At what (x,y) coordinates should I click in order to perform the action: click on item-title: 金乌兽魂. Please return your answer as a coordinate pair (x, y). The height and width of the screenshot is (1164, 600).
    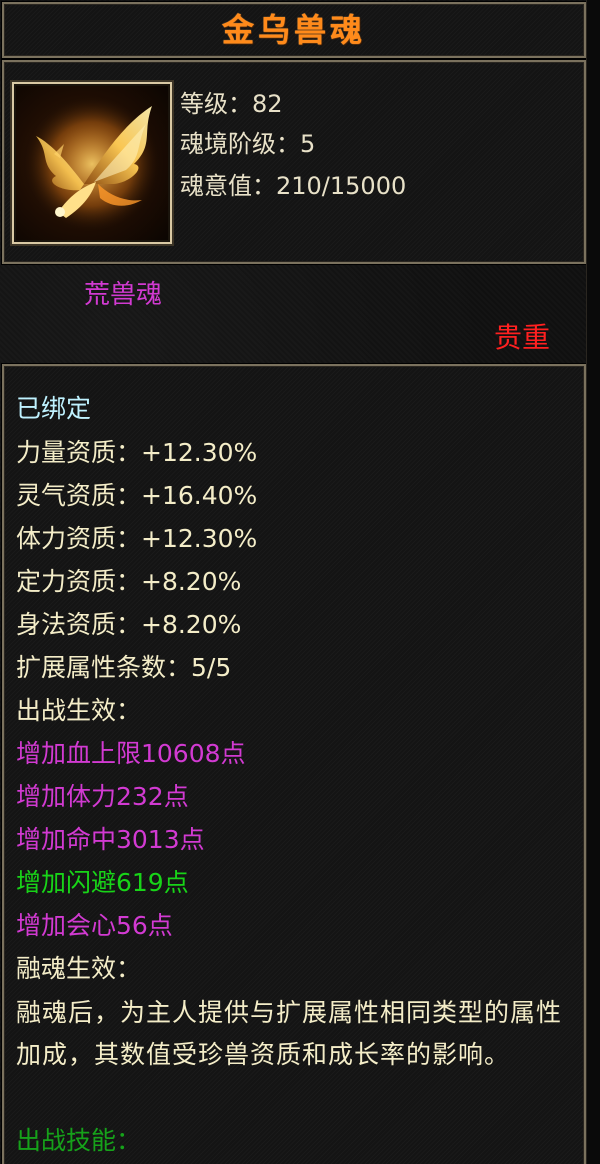
    Looking at the image, I should click on (293, 30).